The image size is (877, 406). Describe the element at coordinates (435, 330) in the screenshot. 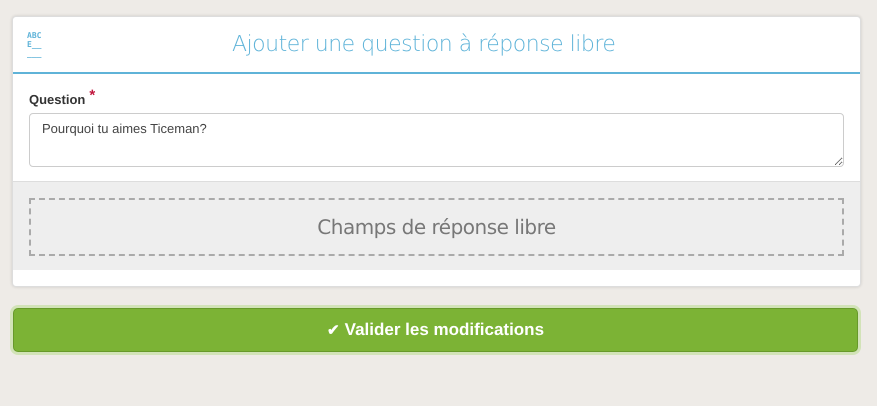

I see `submit-button: ✔ Valider les modifications` at that location.